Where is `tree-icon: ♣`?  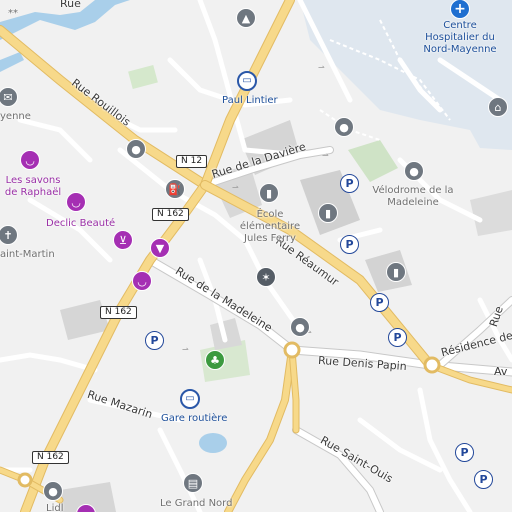 tree-icon: ♣ is located at coordinates (215, 360).